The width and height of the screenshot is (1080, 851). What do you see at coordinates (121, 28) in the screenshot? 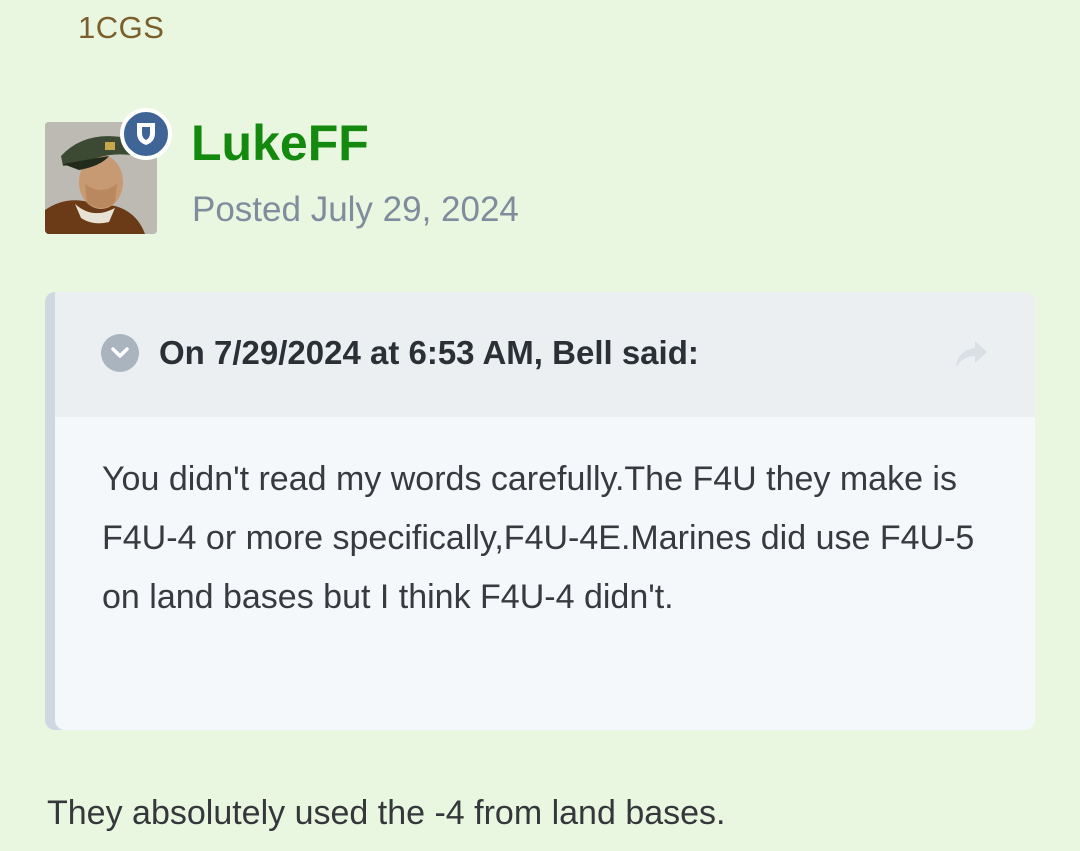
I see `forum-title: 1CGS` at bounding box center [121, 28].